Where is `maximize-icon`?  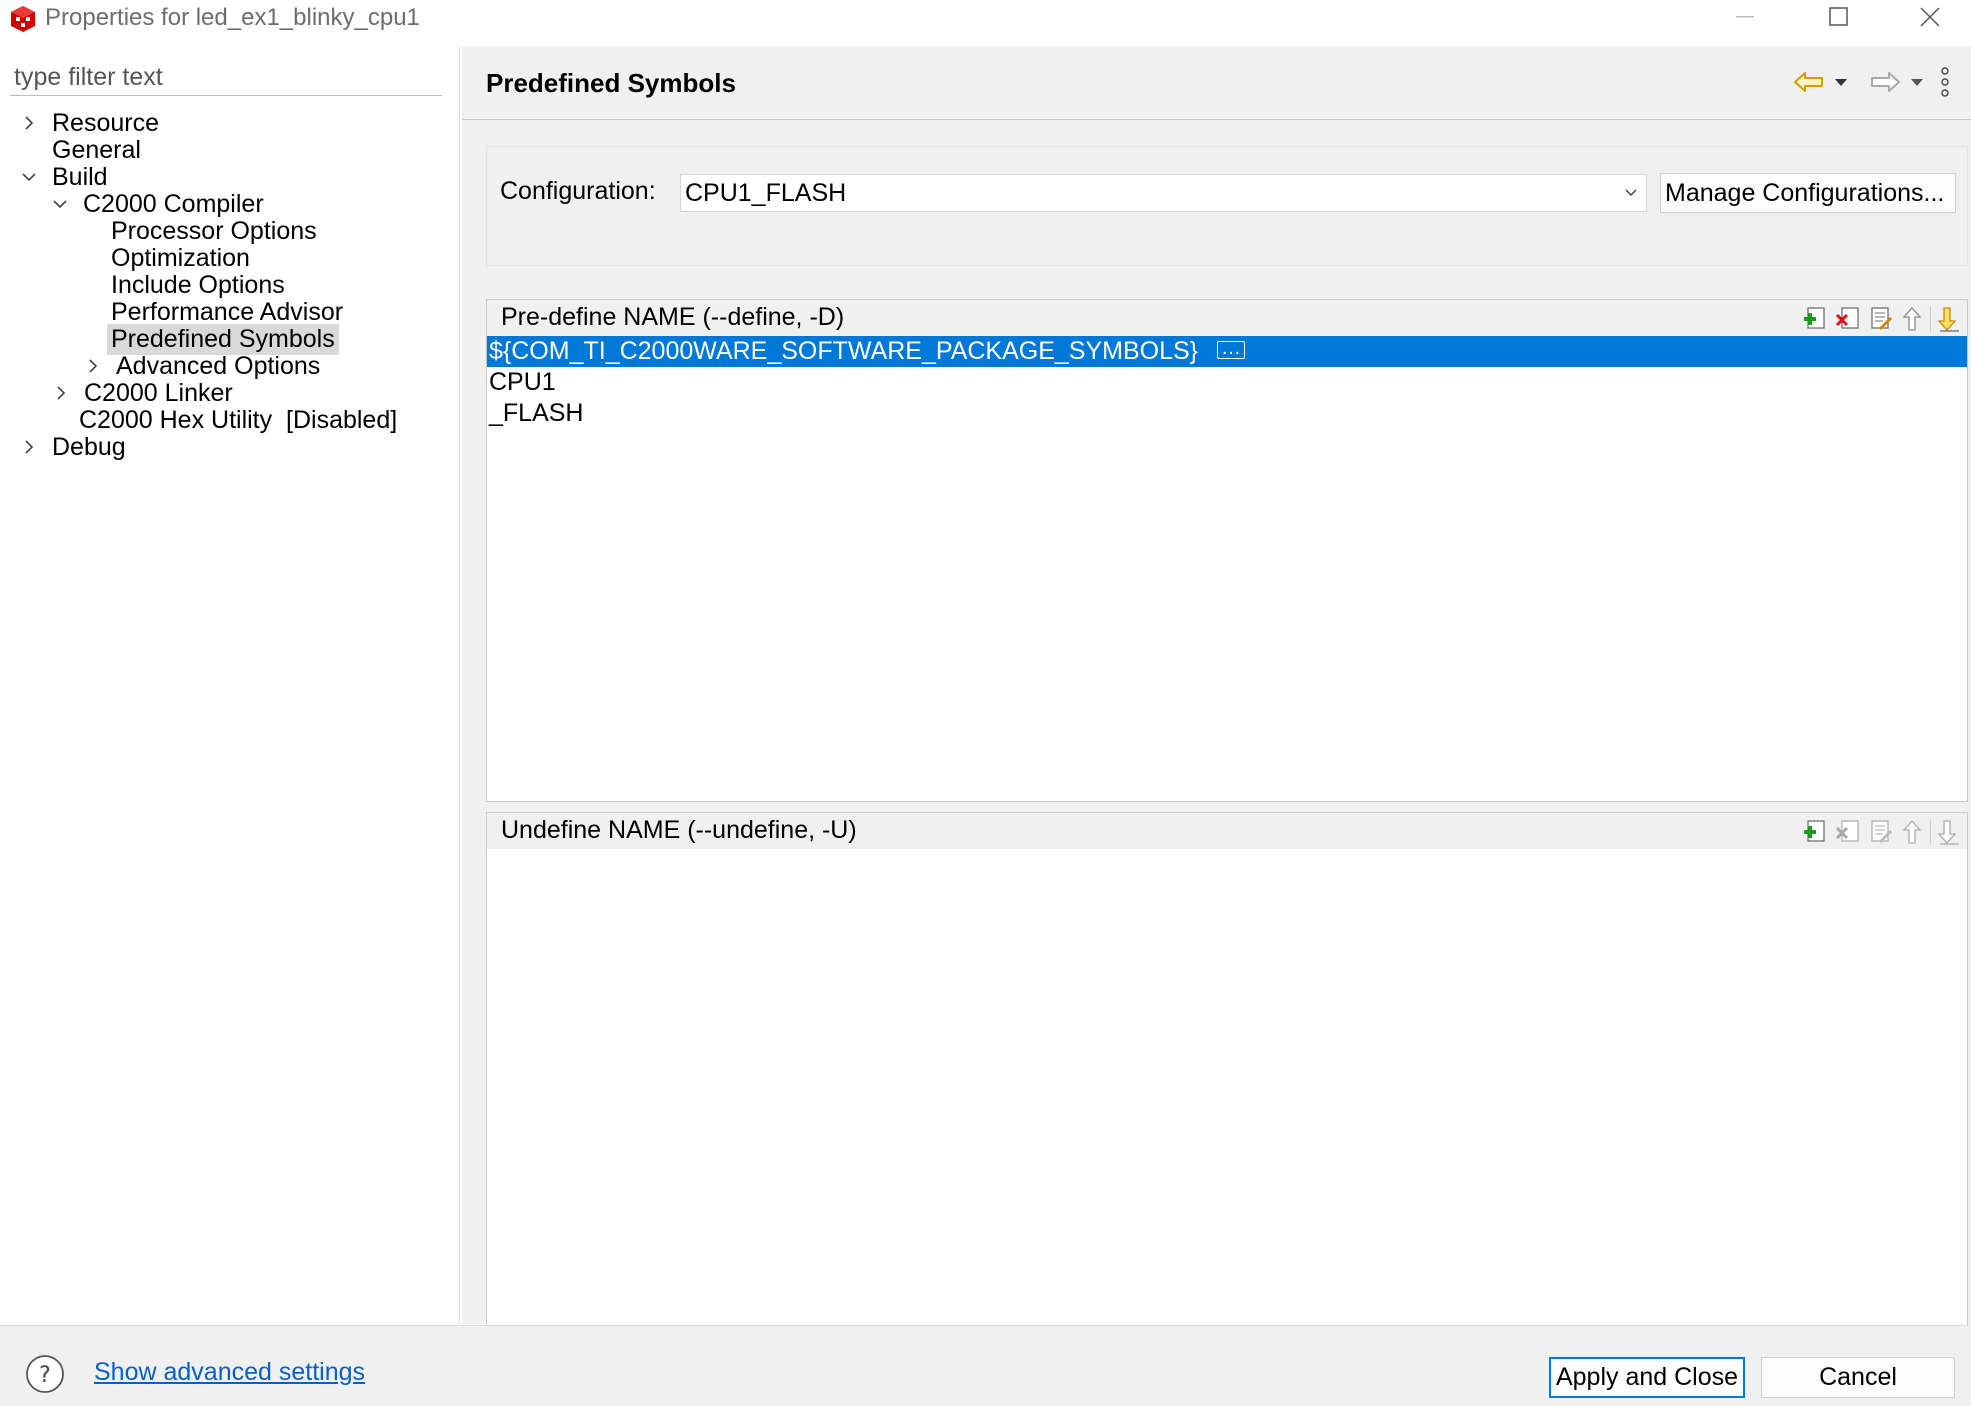
maximize-icon is located at coordinates (1838, 16).